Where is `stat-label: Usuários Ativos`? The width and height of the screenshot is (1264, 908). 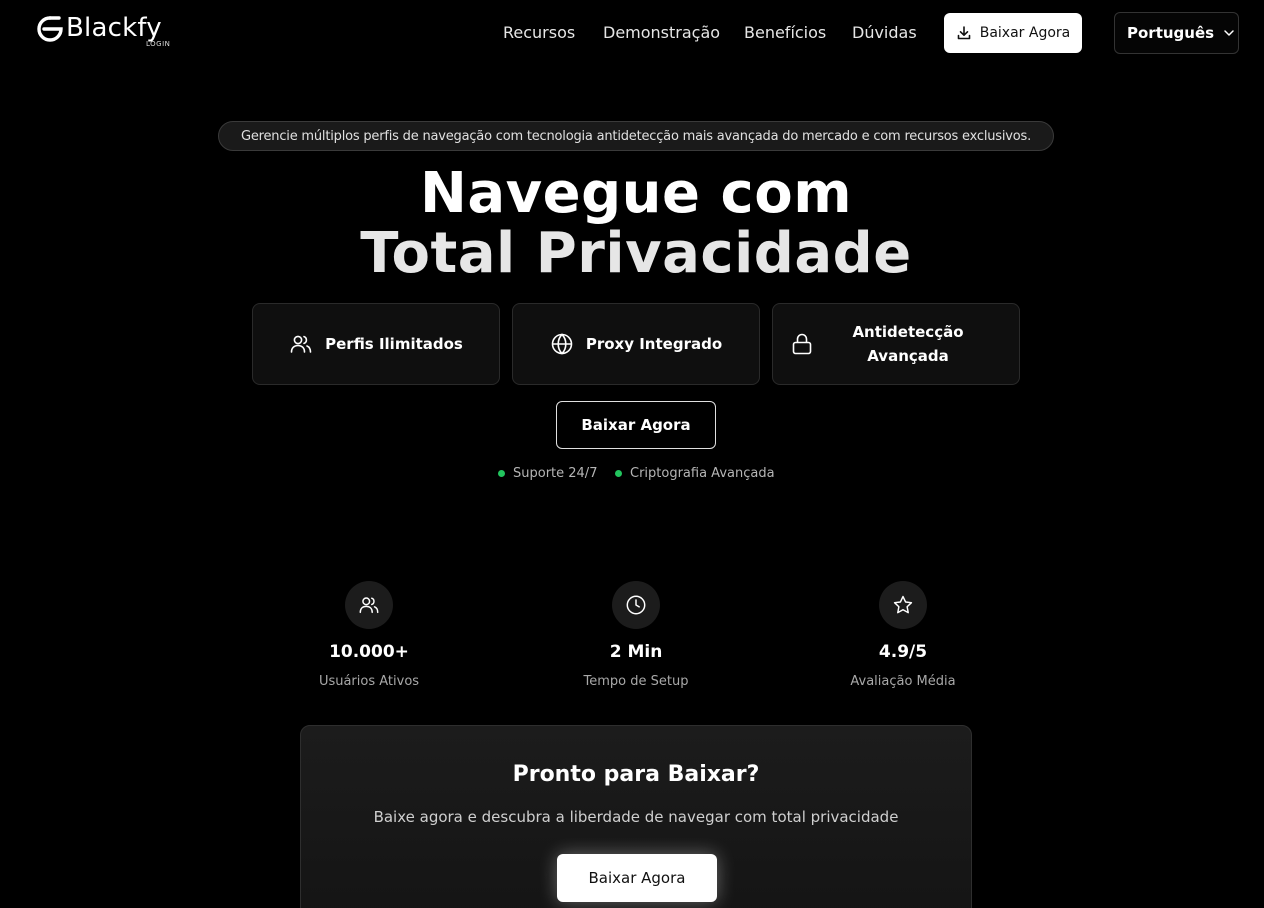
stat-label: Usuários Ativos is located at coordinates (369, 681).